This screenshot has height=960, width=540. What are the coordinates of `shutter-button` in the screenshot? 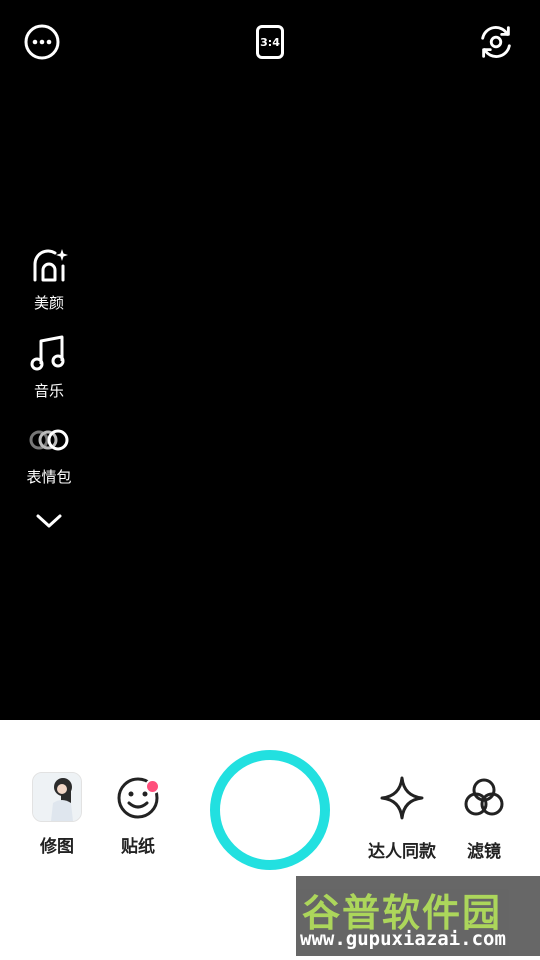 It's located at (270, 810).